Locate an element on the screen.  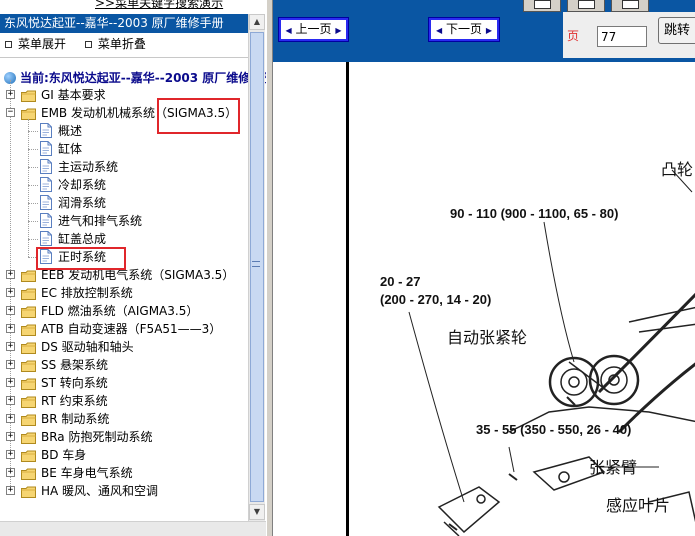
cam-label: 凸轮 is located at coordinates (677, 169).